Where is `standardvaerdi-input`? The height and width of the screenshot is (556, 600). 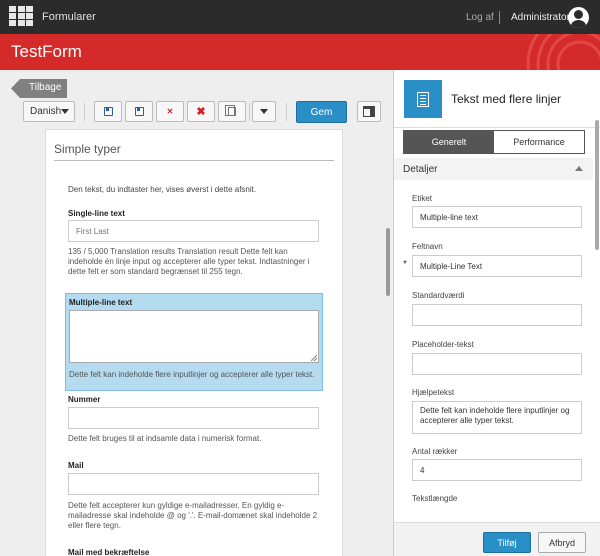
standardvaerdi-input is located at coordinates (497, 315).